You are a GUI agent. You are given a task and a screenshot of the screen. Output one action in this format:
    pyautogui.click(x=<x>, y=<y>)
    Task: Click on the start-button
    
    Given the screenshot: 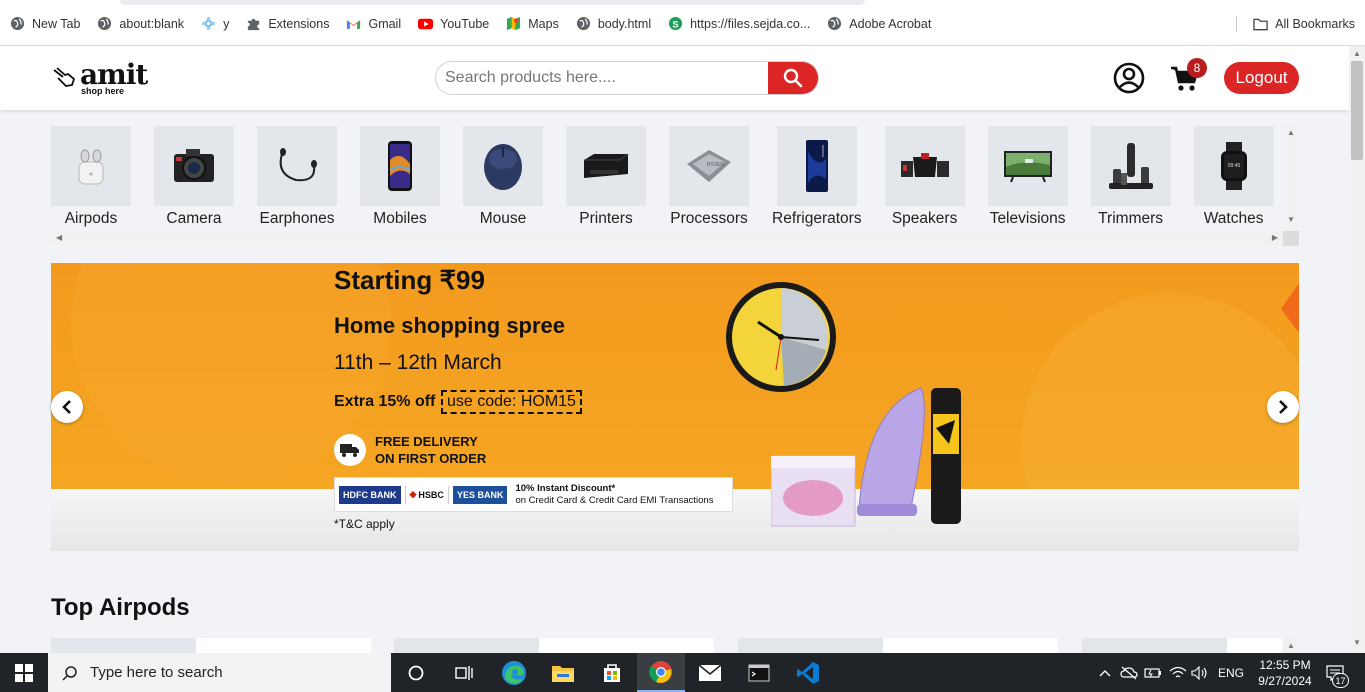 What is the action you would take?
    pyautogui.click(x=24, y=672)
    